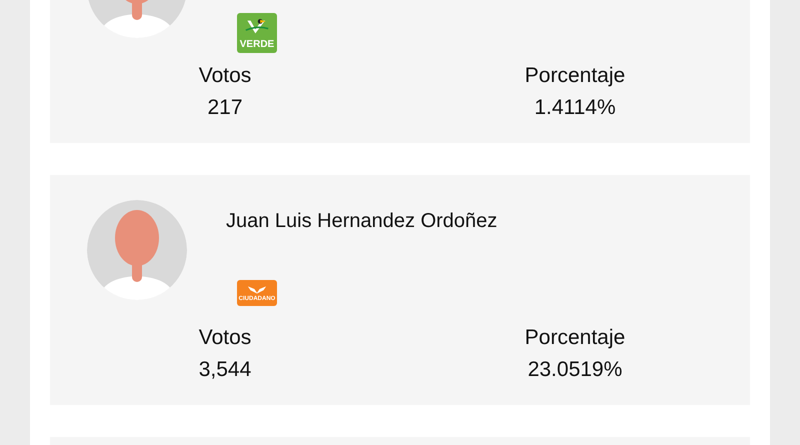 The height and width of the screenshot is (445, 800). I want to click on party-logo: VERDE, so click(257, 33).